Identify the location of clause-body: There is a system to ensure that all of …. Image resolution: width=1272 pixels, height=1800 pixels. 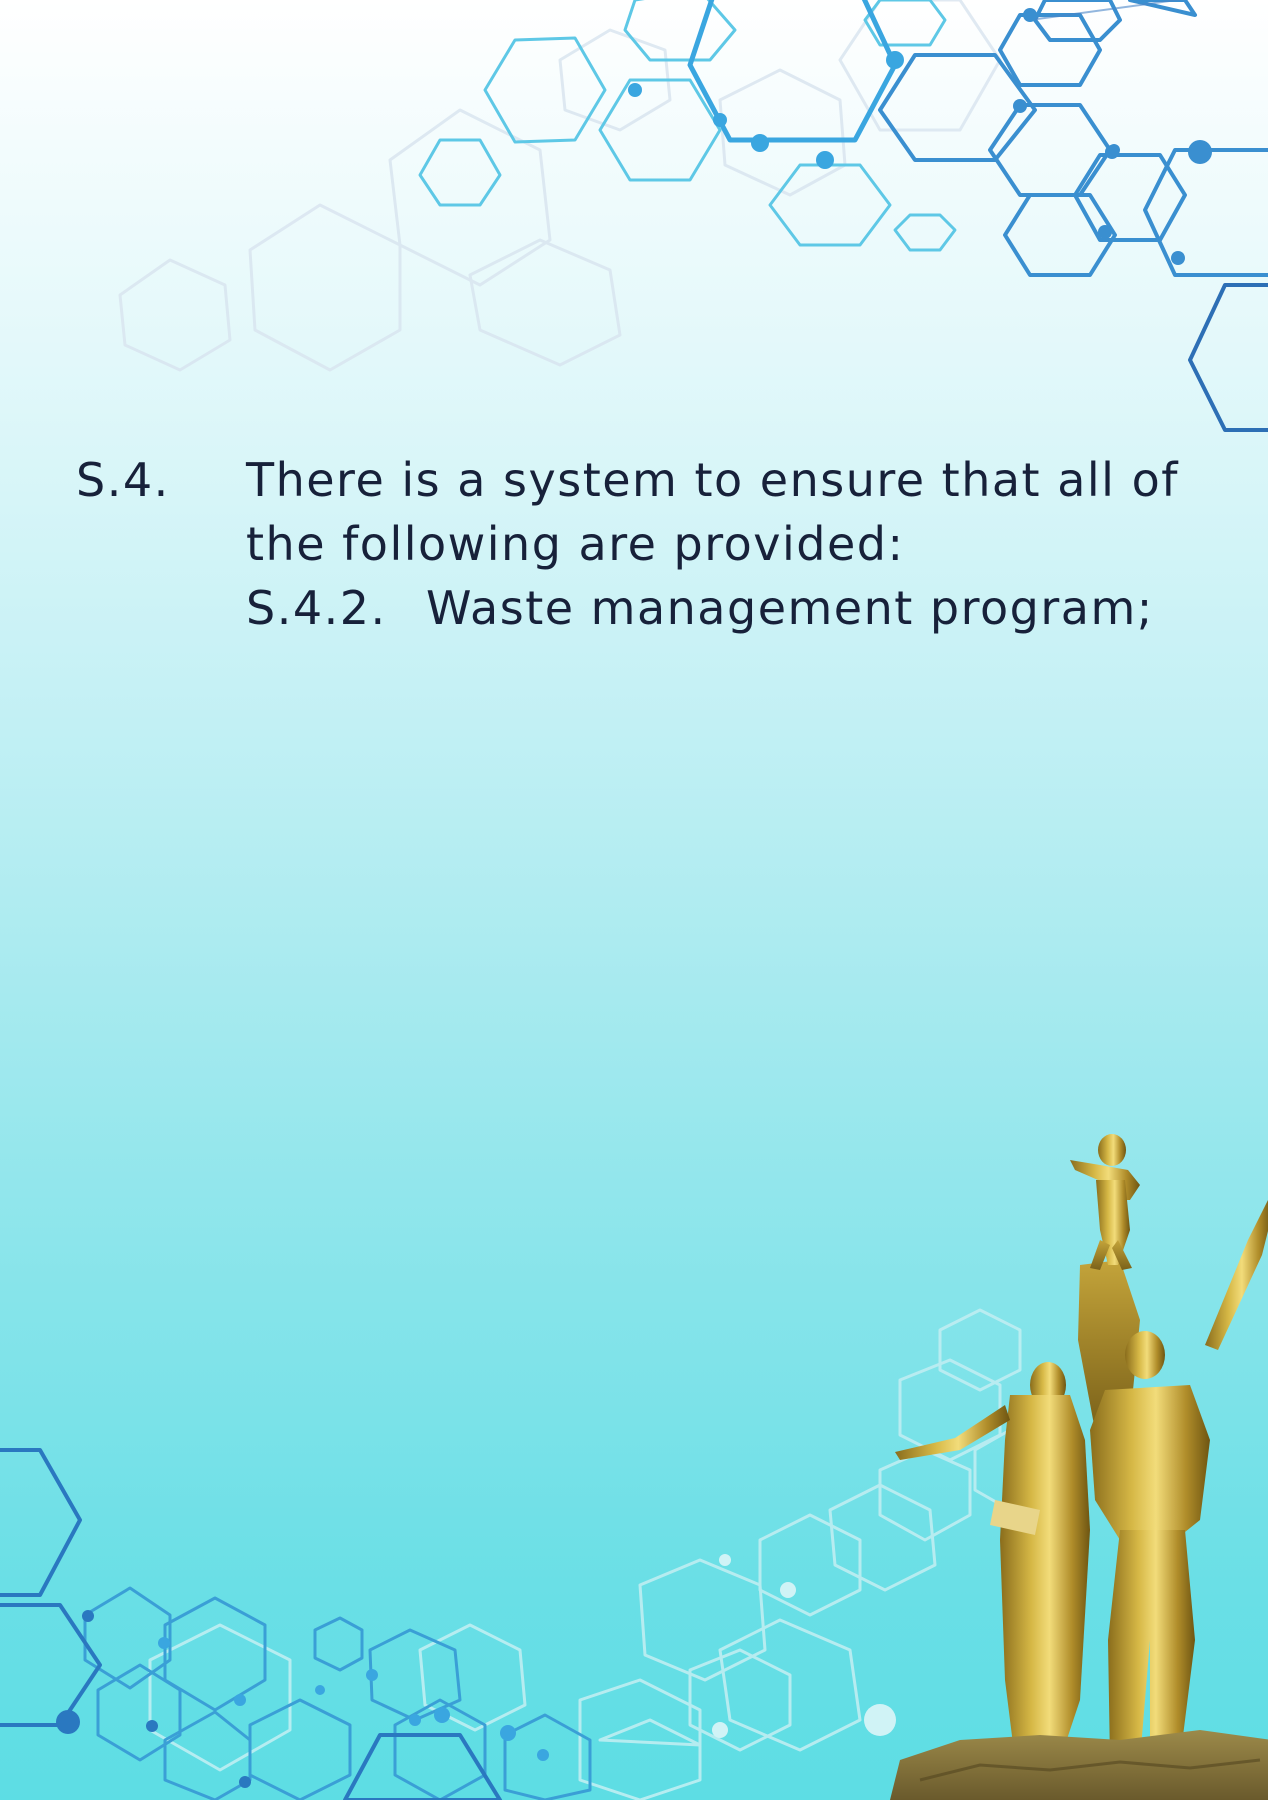
(716, 544).